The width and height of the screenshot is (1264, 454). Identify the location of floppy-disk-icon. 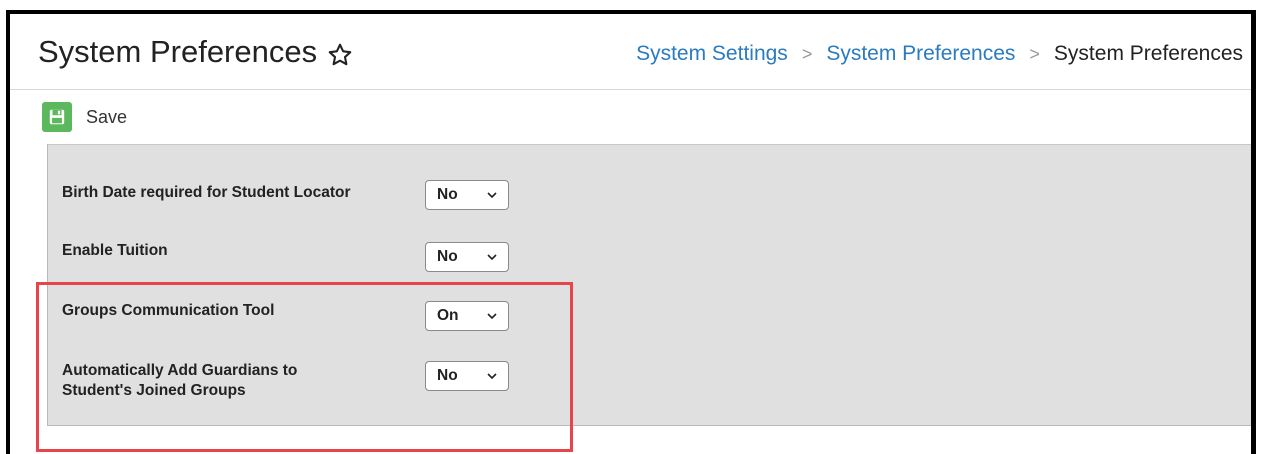
(57, 117).